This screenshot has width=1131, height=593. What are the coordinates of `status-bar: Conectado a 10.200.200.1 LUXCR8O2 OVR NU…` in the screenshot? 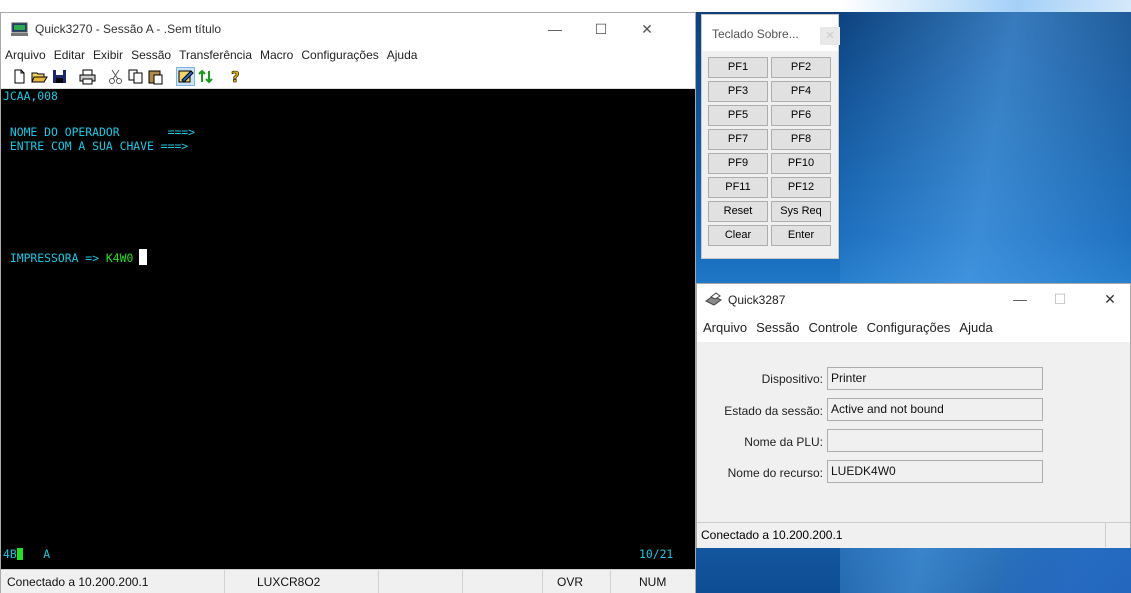 It's located at (348, 581).